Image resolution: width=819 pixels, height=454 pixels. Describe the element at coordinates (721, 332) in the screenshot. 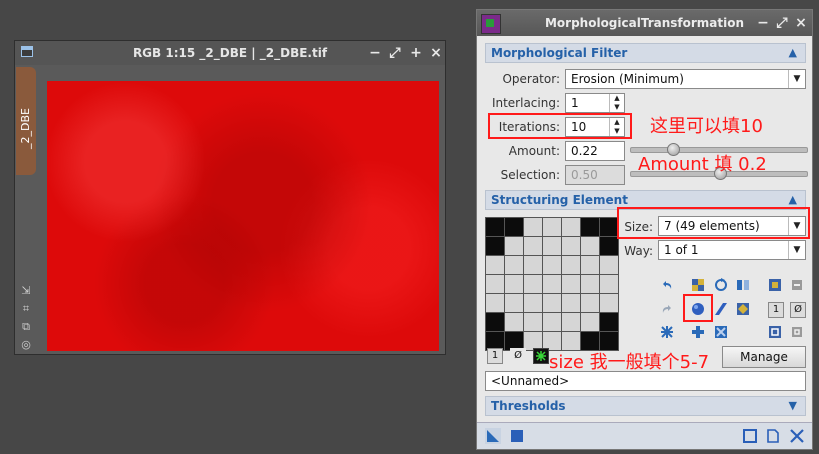

I see `x-structure-icon` at that location.